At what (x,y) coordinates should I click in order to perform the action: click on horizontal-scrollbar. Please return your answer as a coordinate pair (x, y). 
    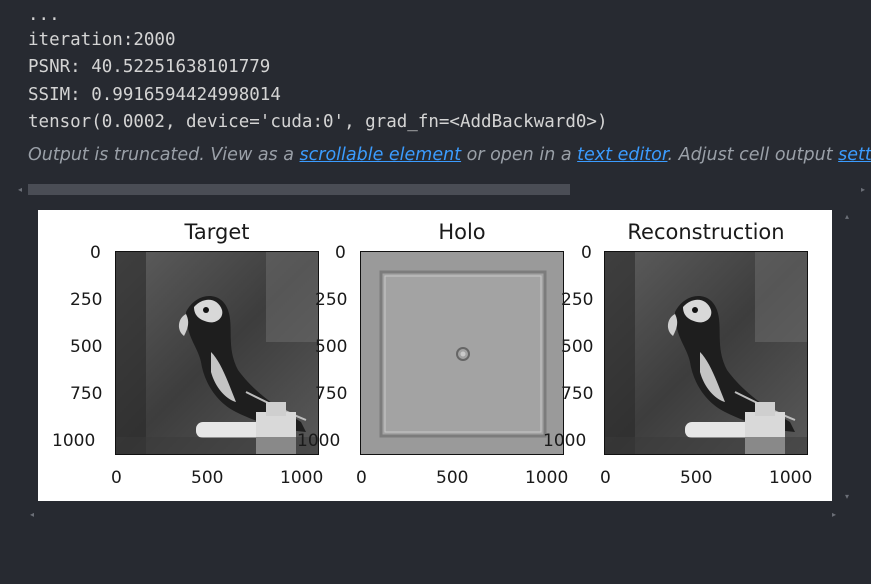
    Looking at the image, I should click on (446, 189).